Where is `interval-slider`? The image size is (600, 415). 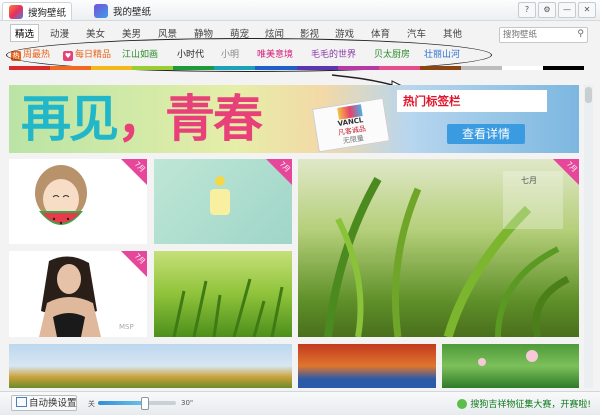
interval-slider is located at coordinates (137, 403).